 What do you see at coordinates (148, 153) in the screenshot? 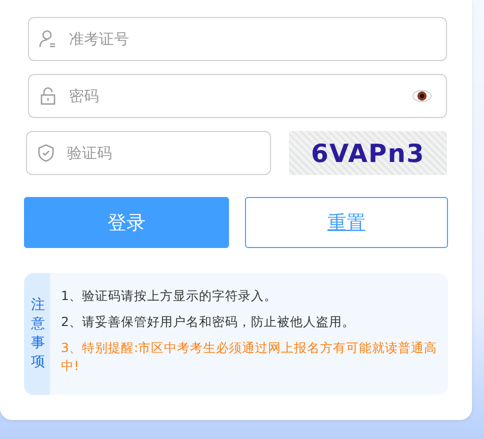
I see `input-field: 验证码` at bounding box center [148, 153].